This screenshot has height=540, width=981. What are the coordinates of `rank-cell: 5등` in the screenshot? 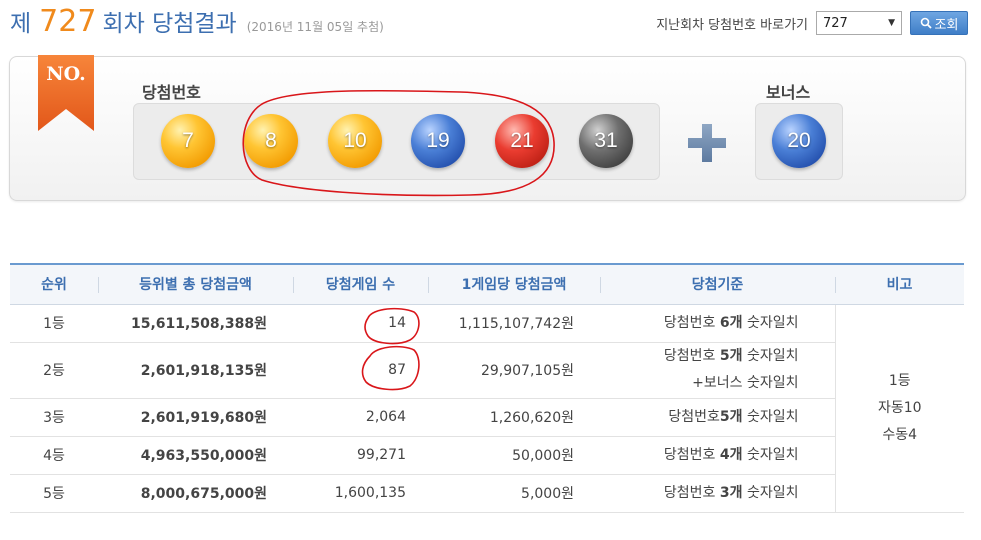 It's located at (54, 493).